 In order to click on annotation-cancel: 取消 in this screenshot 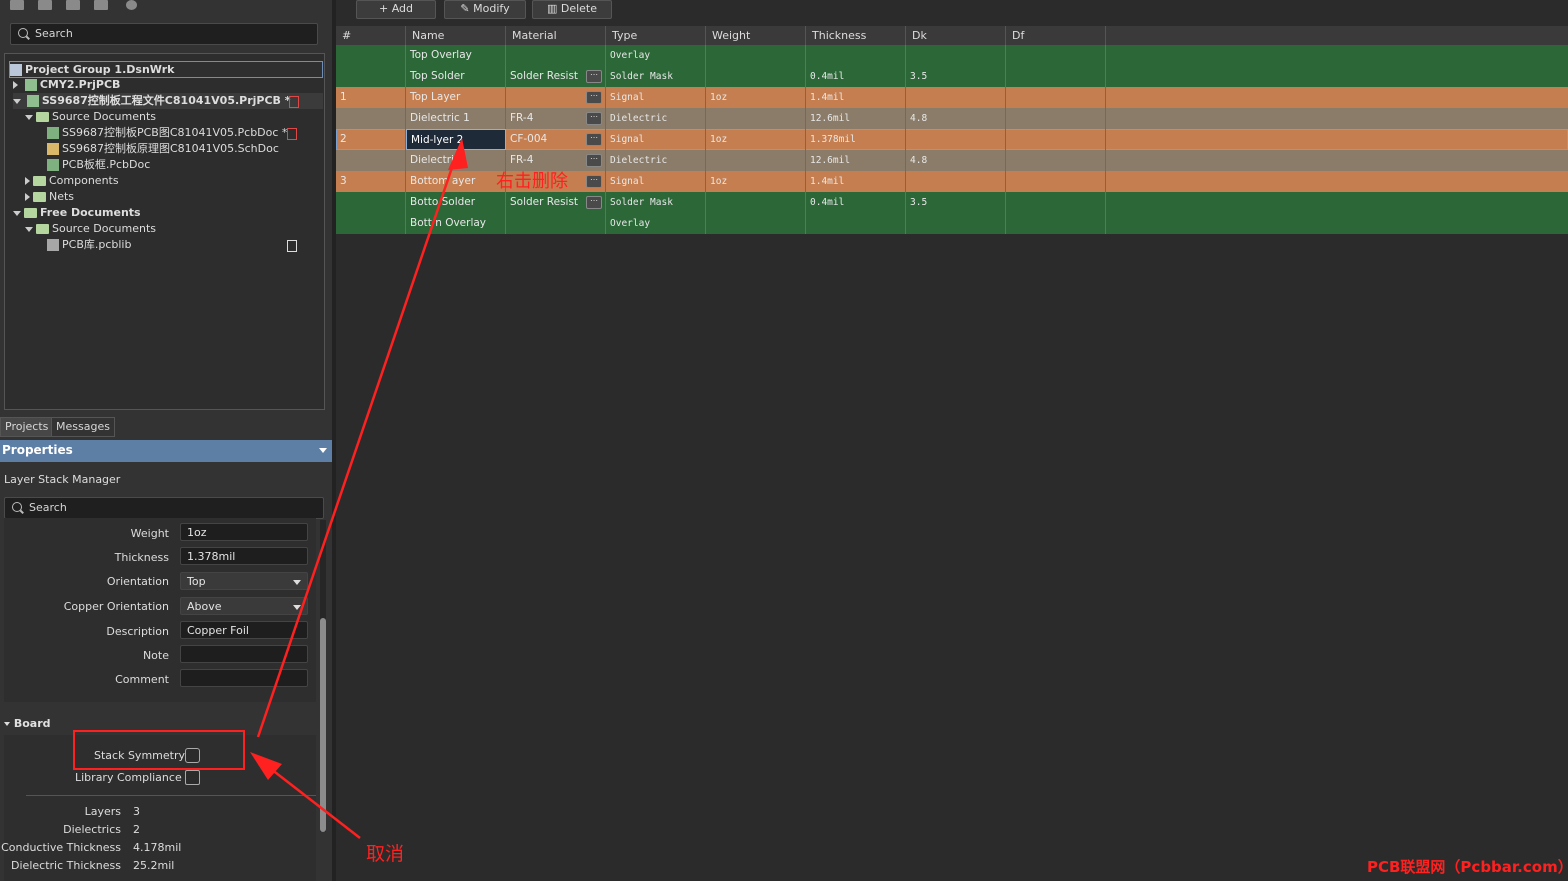, I will do `click(385, 854)`.